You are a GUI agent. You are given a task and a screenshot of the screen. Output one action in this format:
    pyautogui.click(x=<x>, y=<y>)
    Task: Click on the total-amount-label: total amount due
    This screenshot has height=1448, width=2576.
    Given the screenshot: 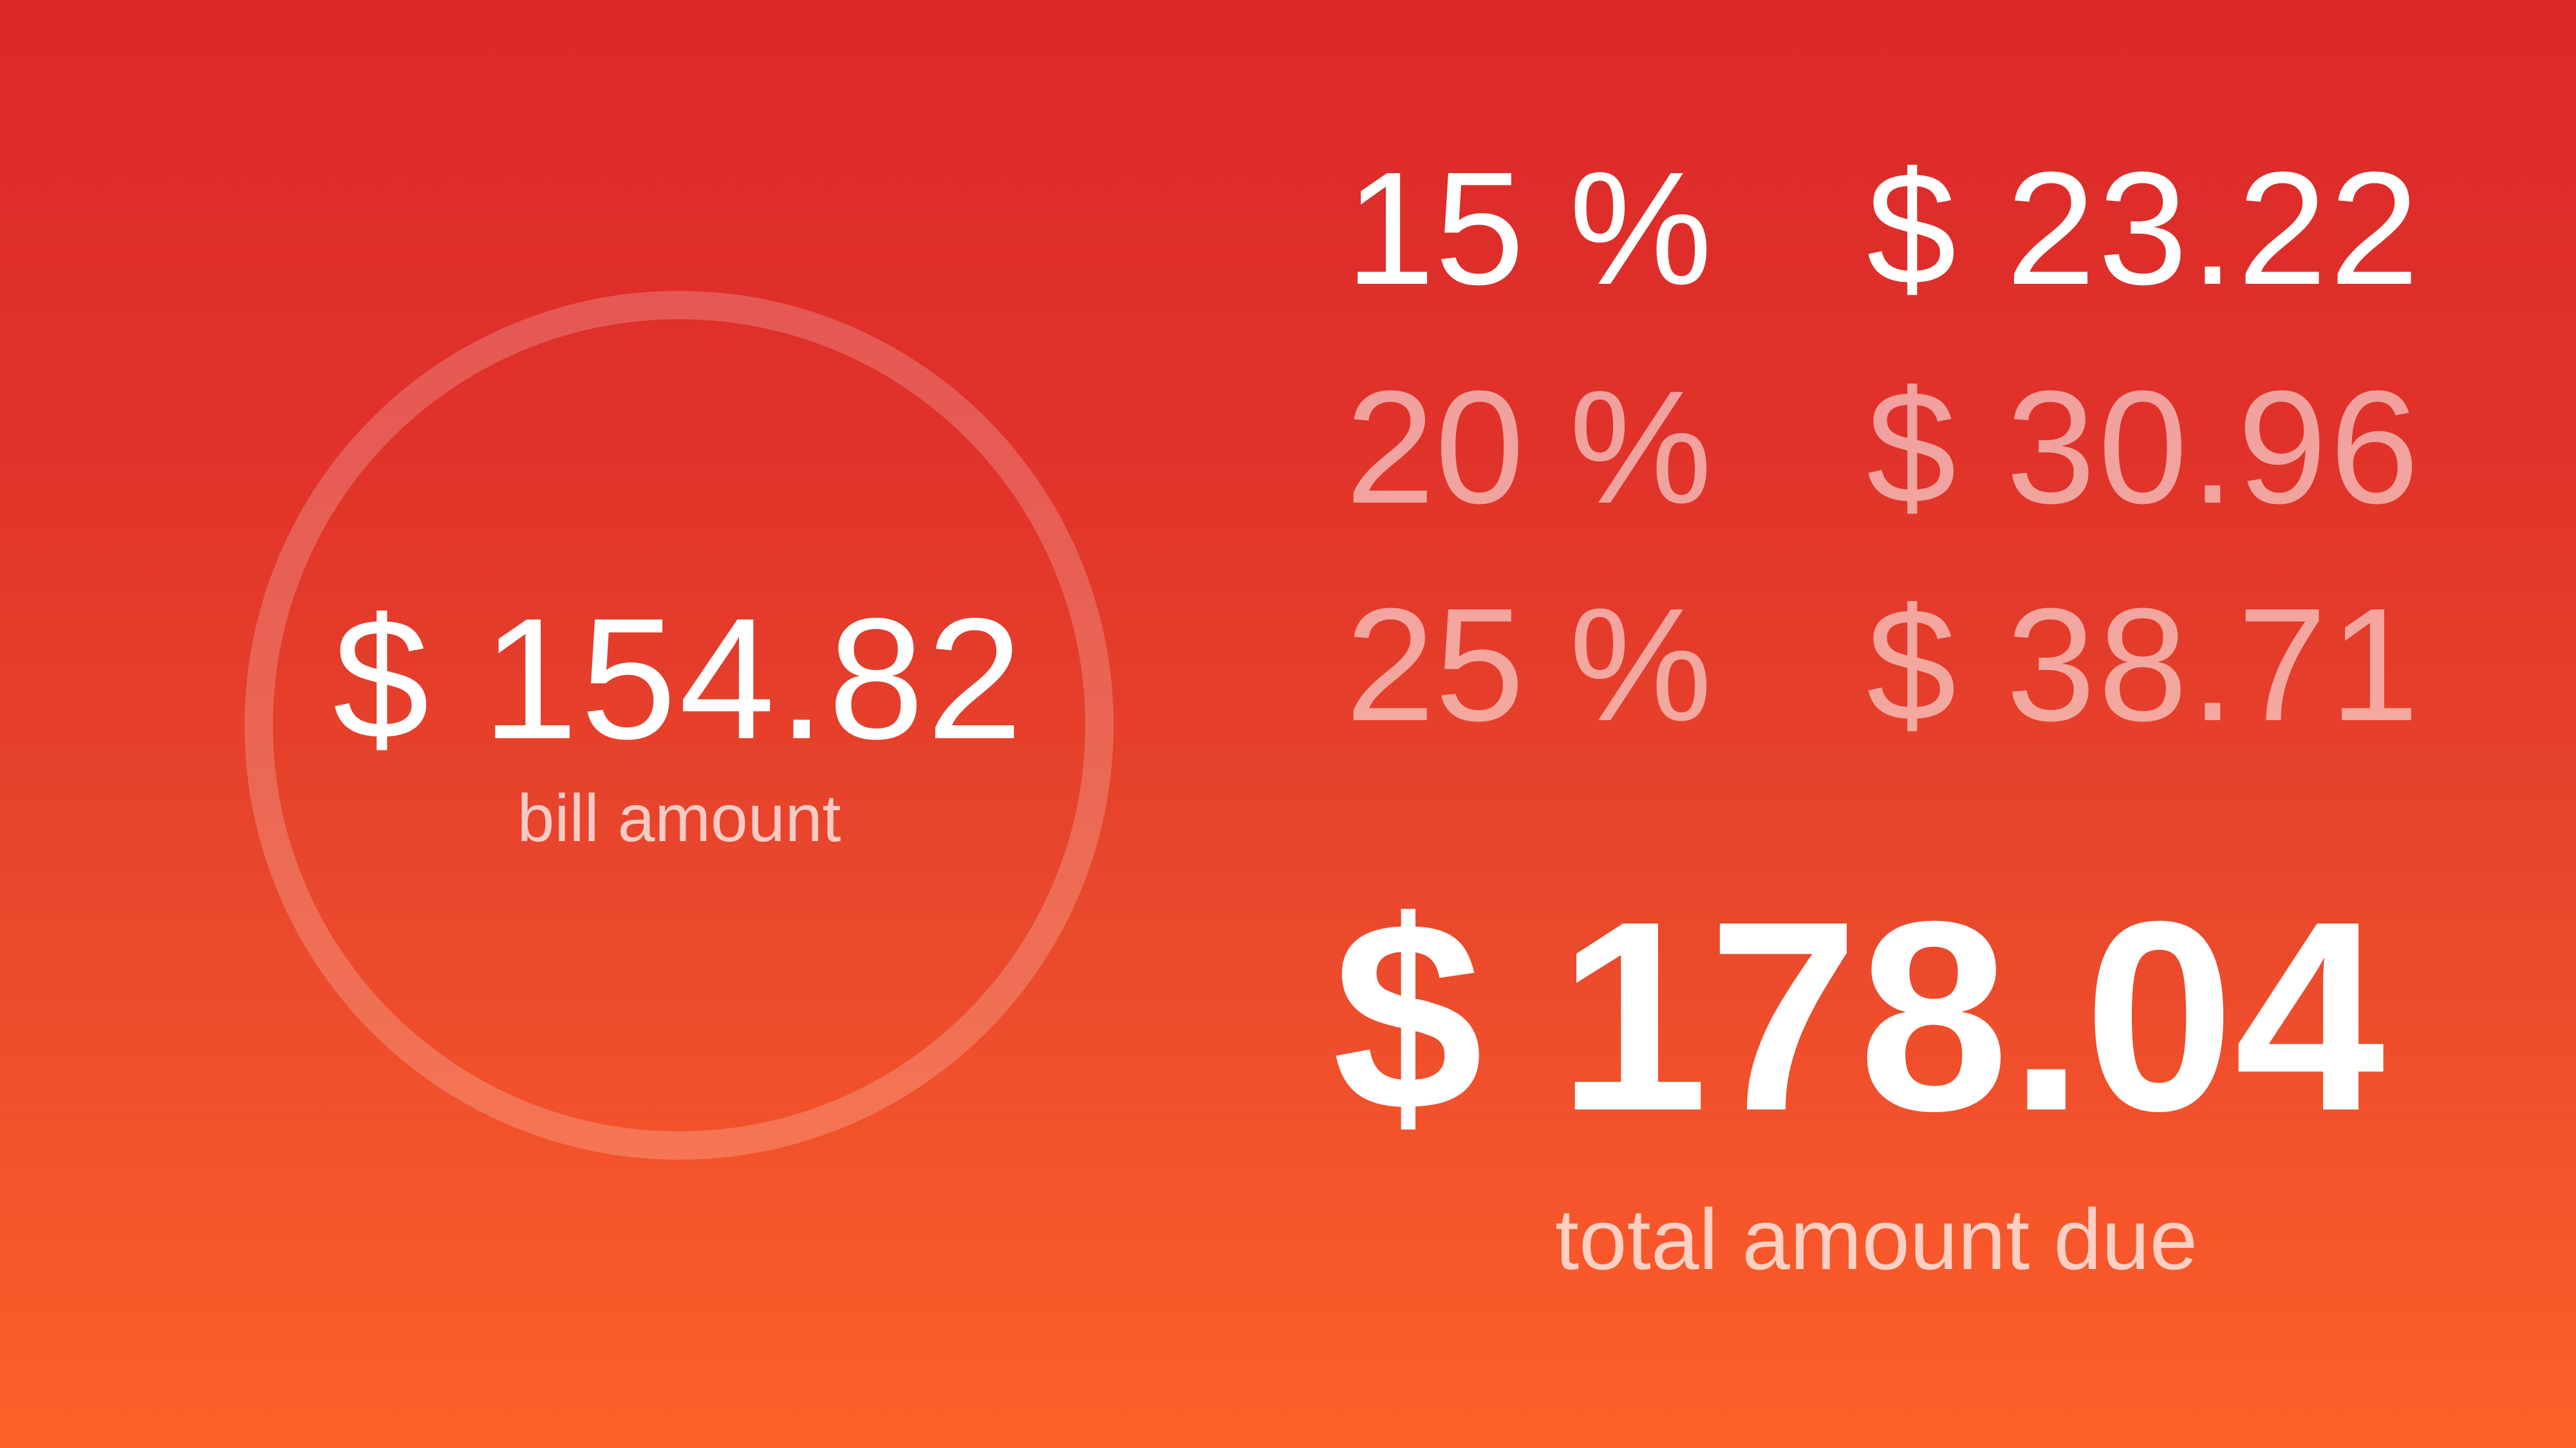 What is the action you would take?
    pyautogui.click(x=1876, y=1240)
    